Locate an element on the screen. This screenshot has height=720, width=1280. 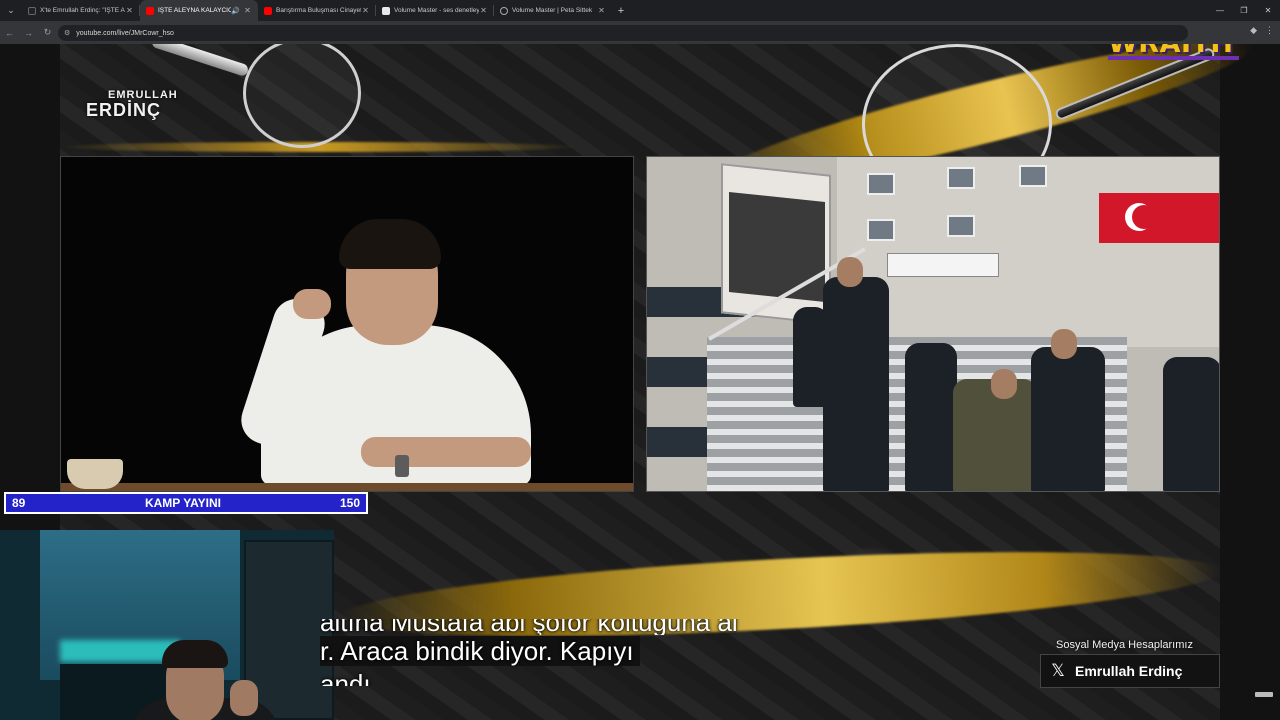
extension-icon: ◆ is located at coordinates (1253, 30).